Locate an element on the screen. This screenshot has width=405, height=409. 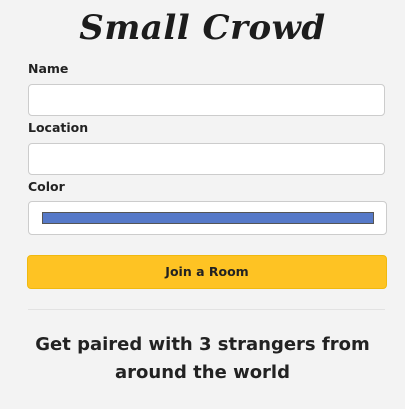
color-picker is located at coordinates (207, 218).